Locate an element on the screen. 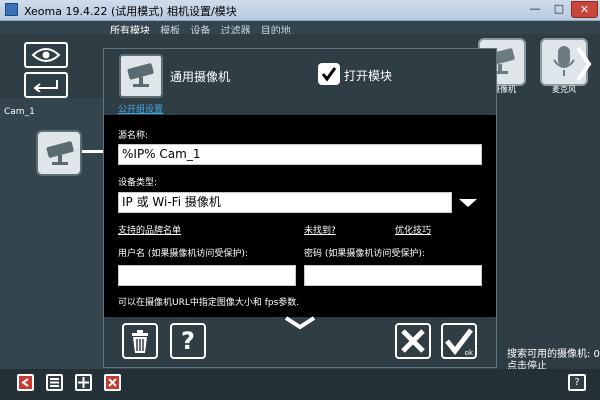  window-title: Xeoma 19.4.22 (试用模式) 相机设置/模块 is located at coordinates (130, 11).